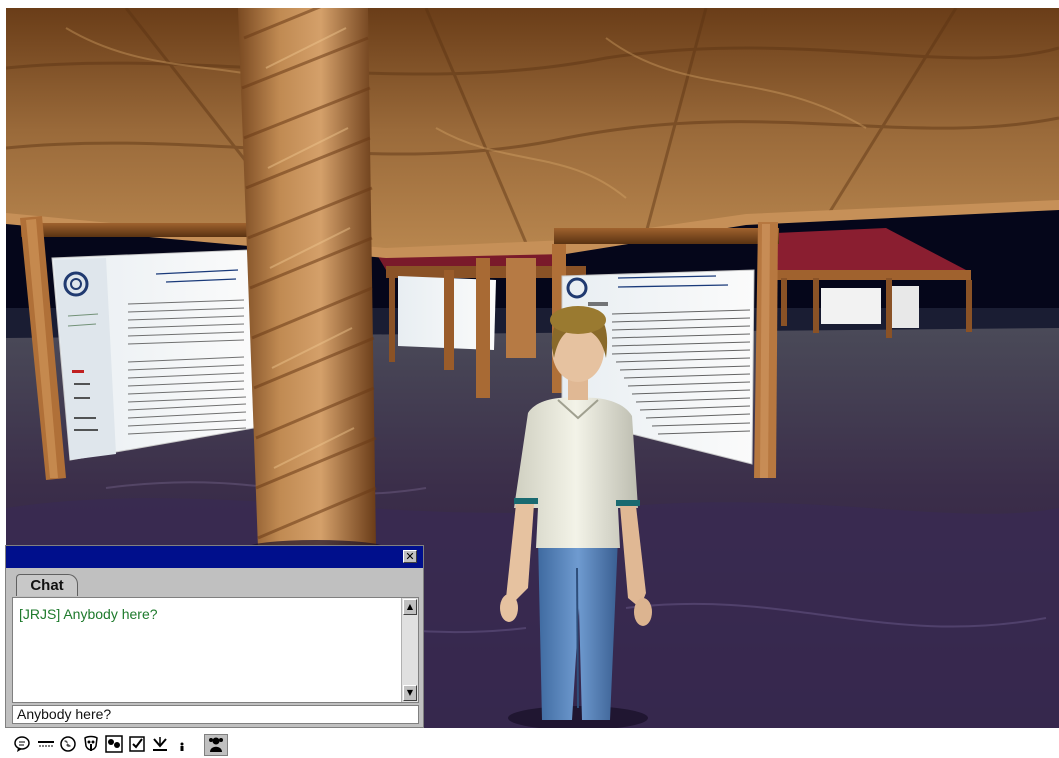  Describe the element at coordinates (216, 745) in the screenshot. I see `avatar-icon` at that location.